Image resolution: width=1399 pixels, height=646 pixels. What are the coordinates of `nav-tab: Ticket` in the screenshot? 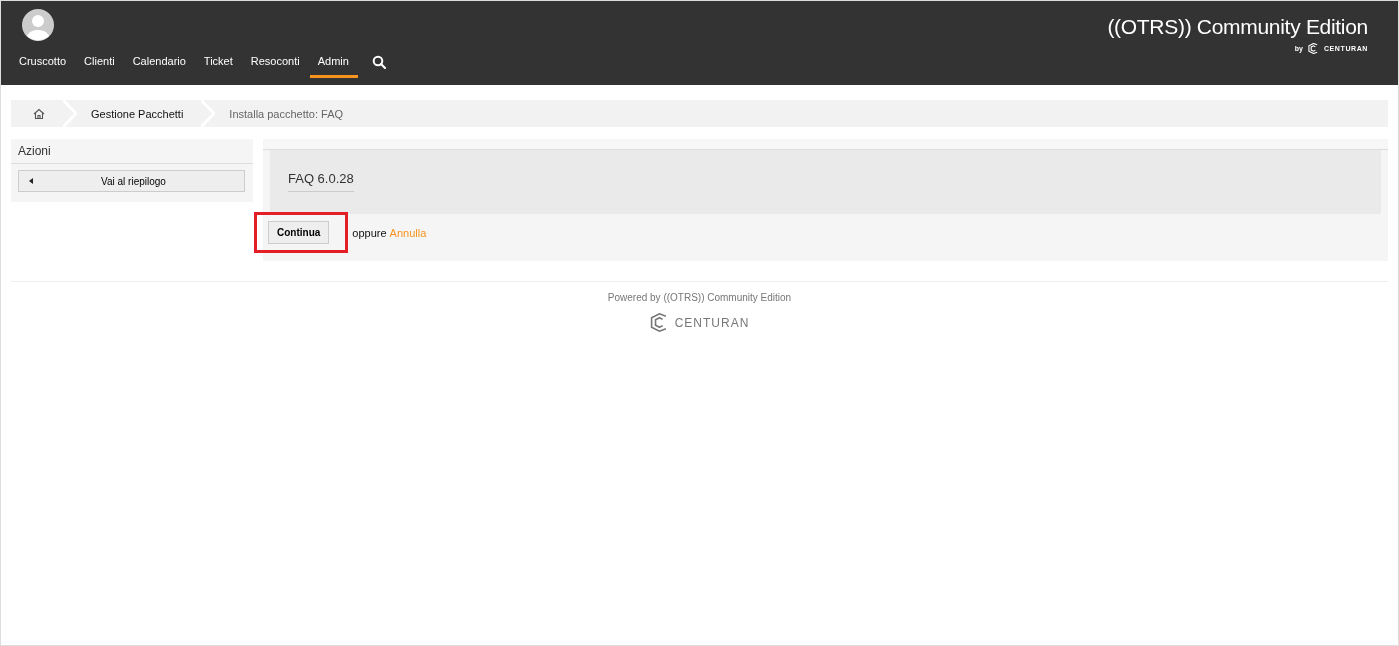 It's located at (218, 64).